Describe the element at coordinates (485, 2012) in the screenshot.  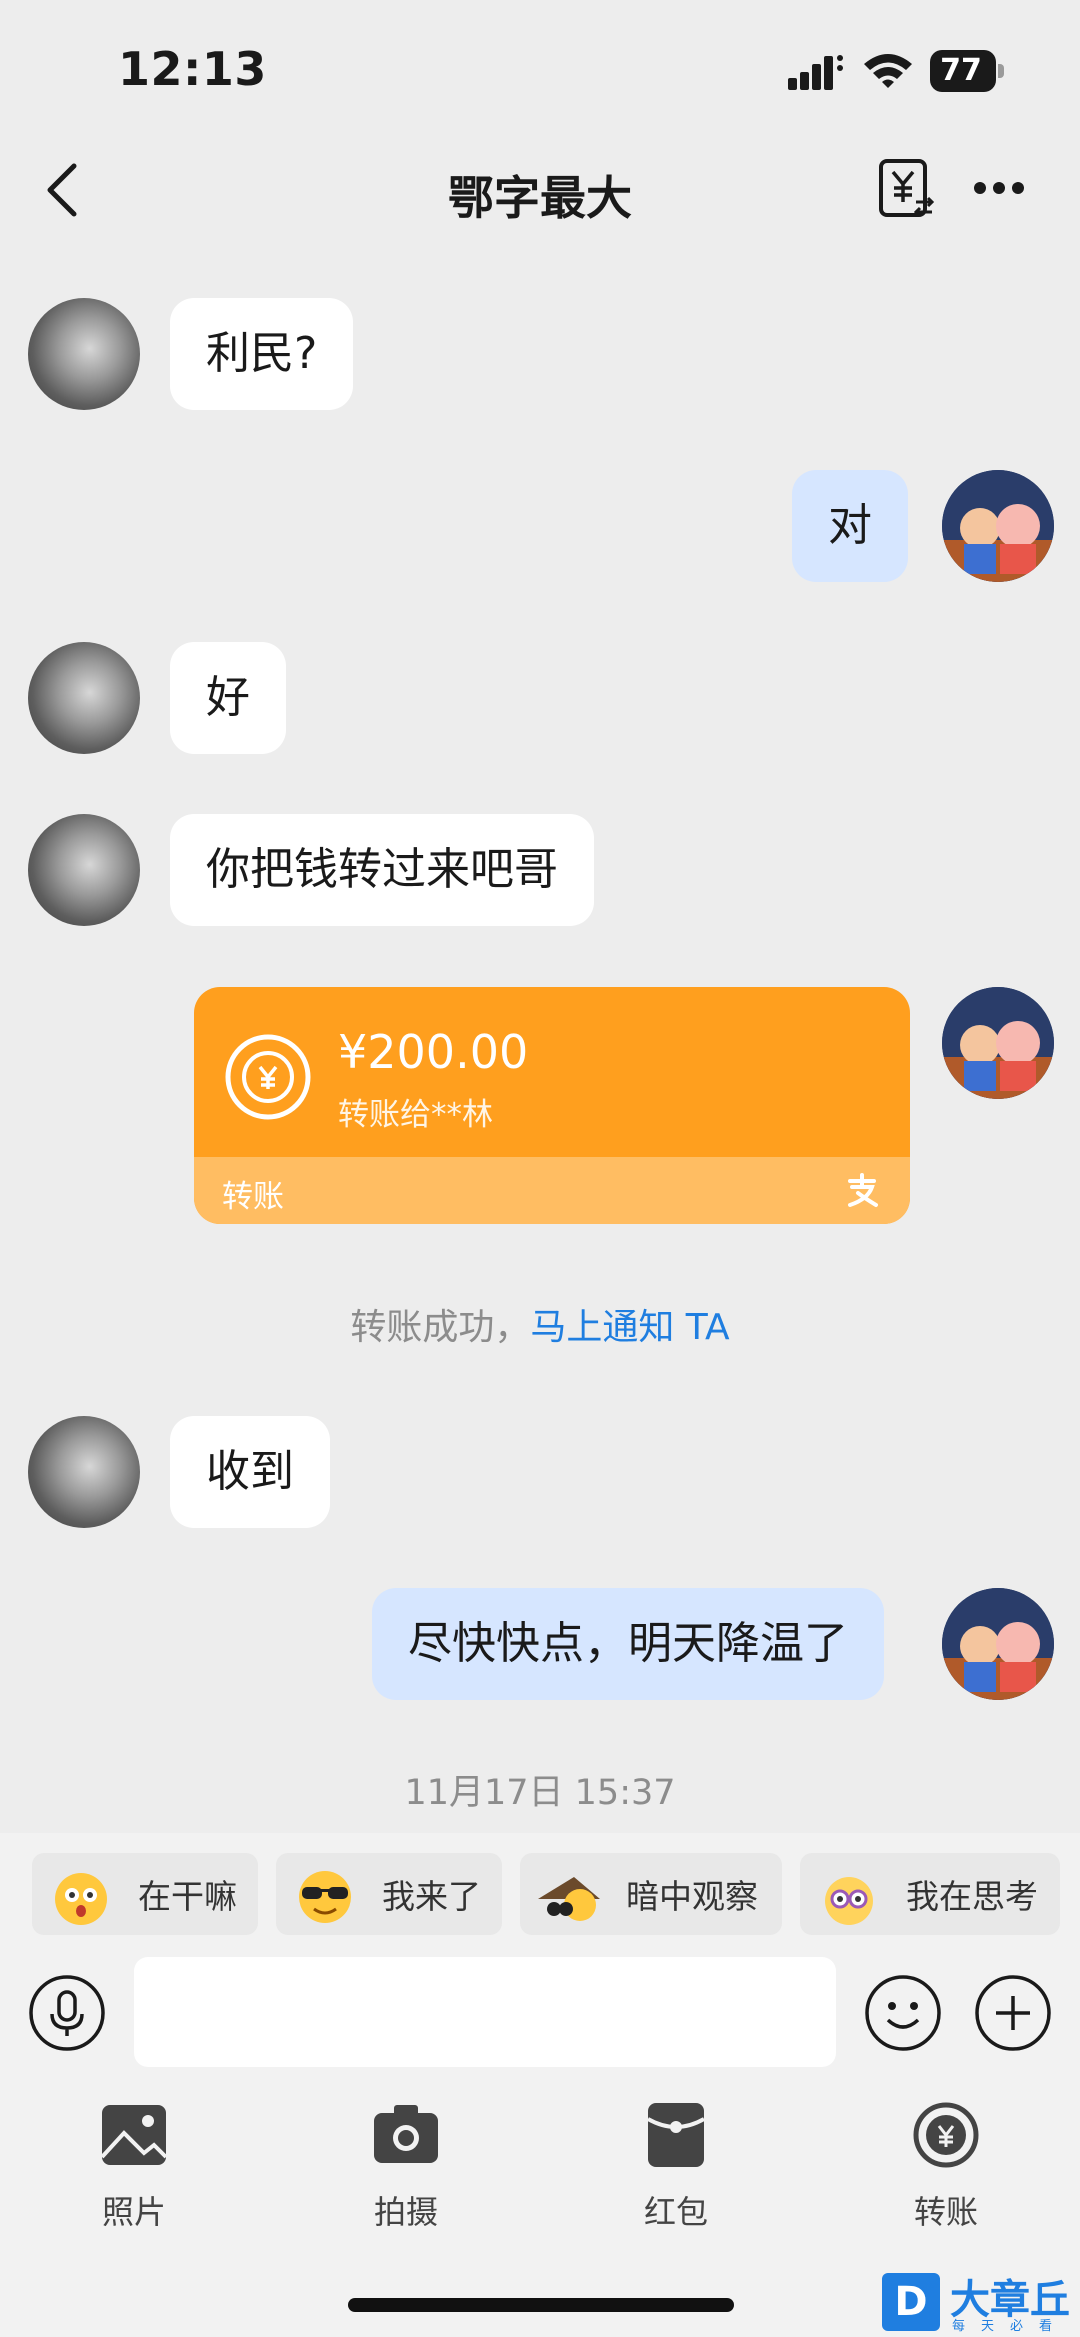
I see `message-input` at that location.